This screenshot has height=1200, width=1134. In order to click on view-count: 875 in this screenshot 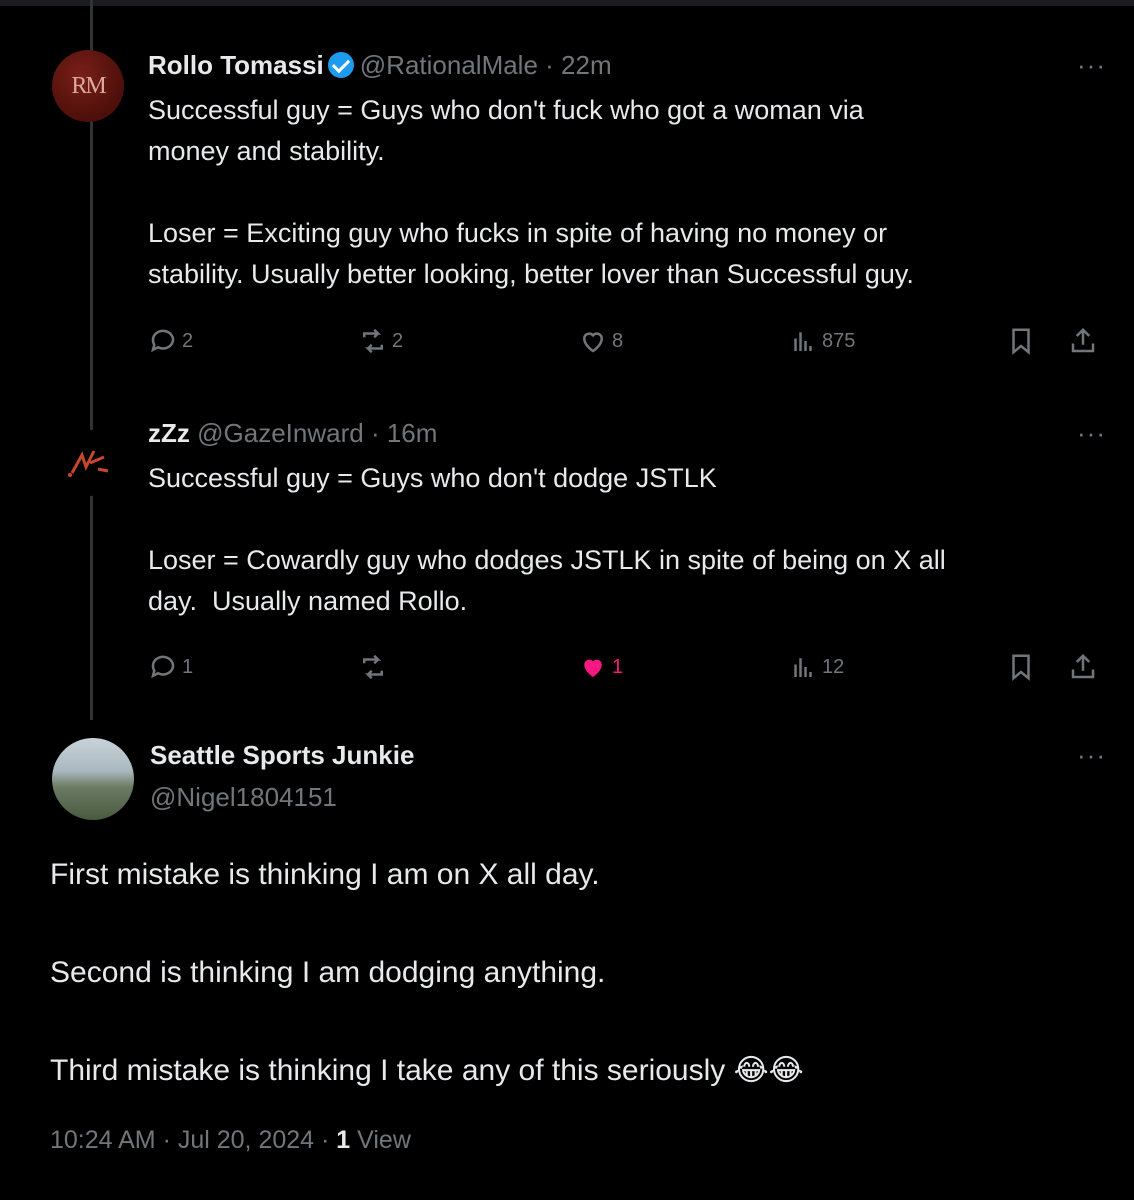, I will do `click(839, 340)`.